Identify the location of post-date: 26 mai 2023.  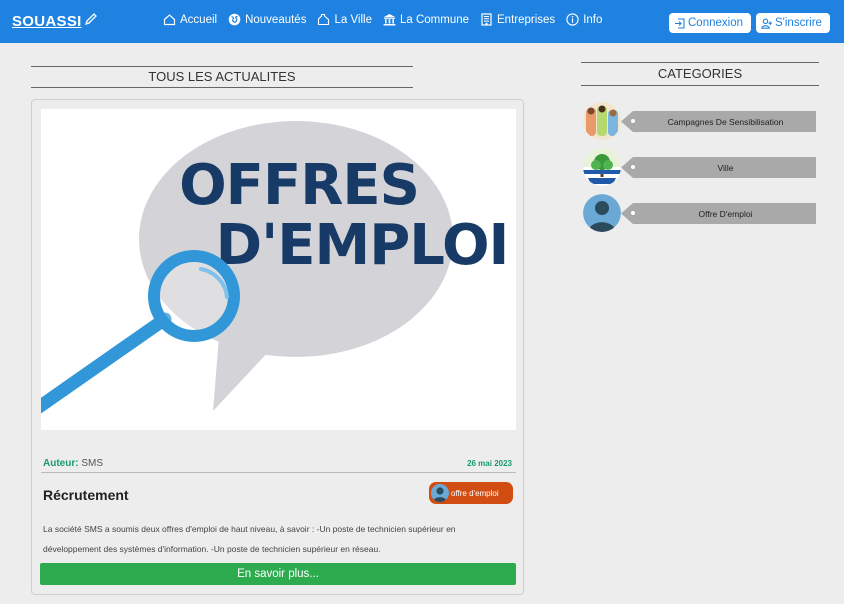
(489, 463).